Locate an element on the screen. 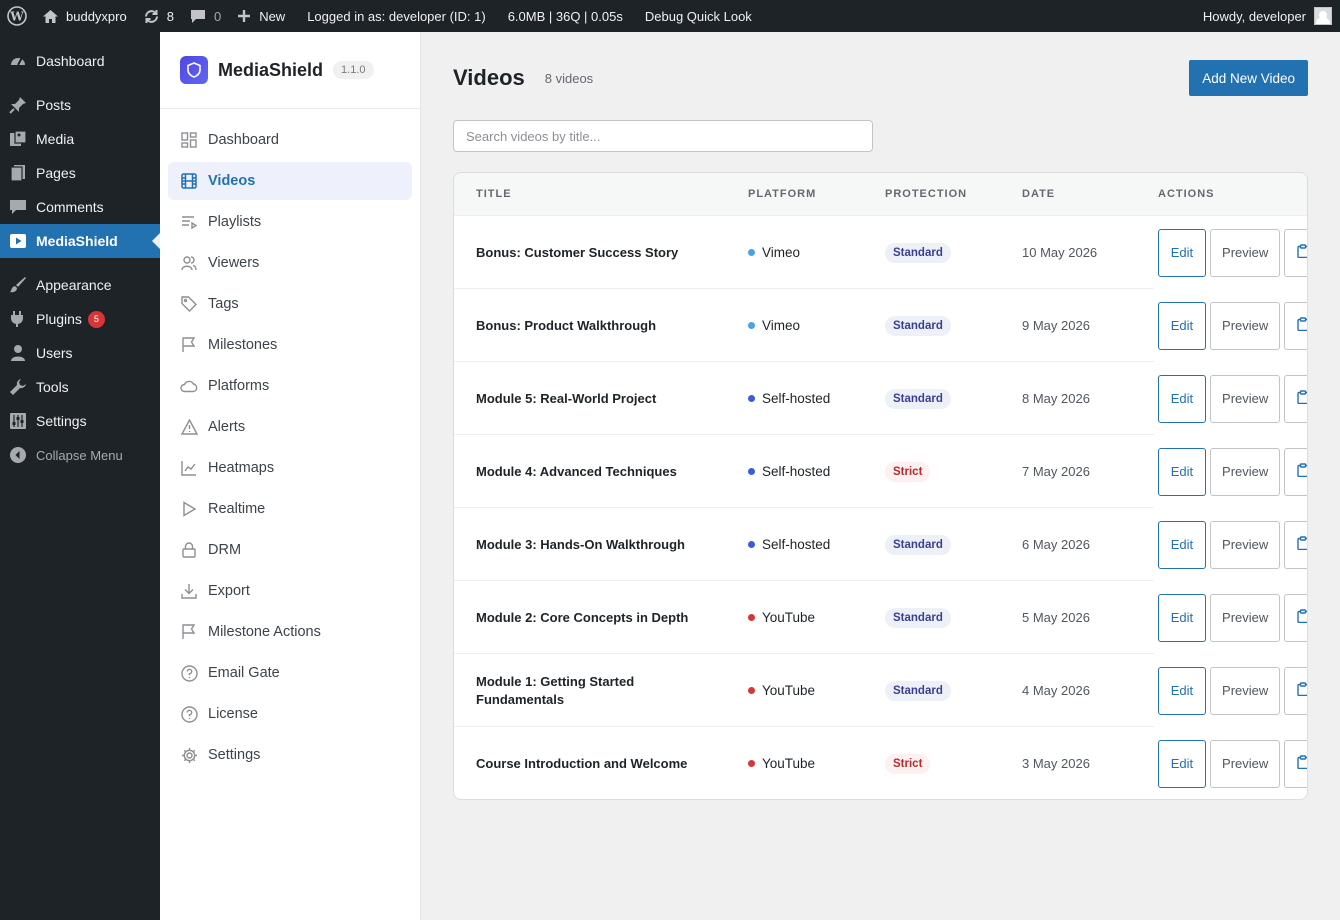 Image resolution: width=1340 pixels, height=920 pixels. video-title: Bonus: Customer Success Story is located at coordinates (596, 252).